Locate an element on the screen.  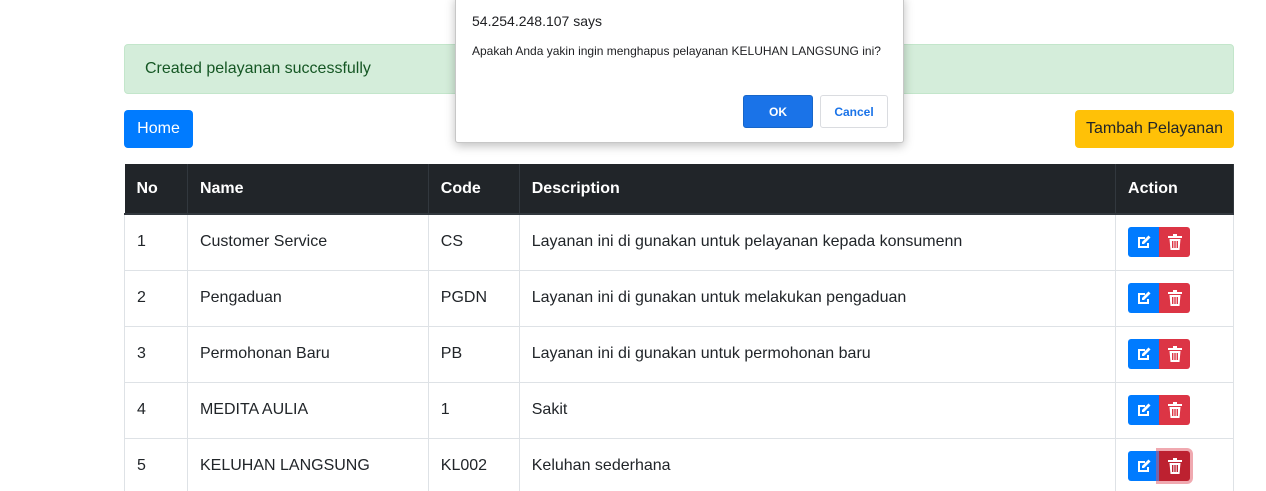
ok-button: OK is located at coordinates (778, 111).